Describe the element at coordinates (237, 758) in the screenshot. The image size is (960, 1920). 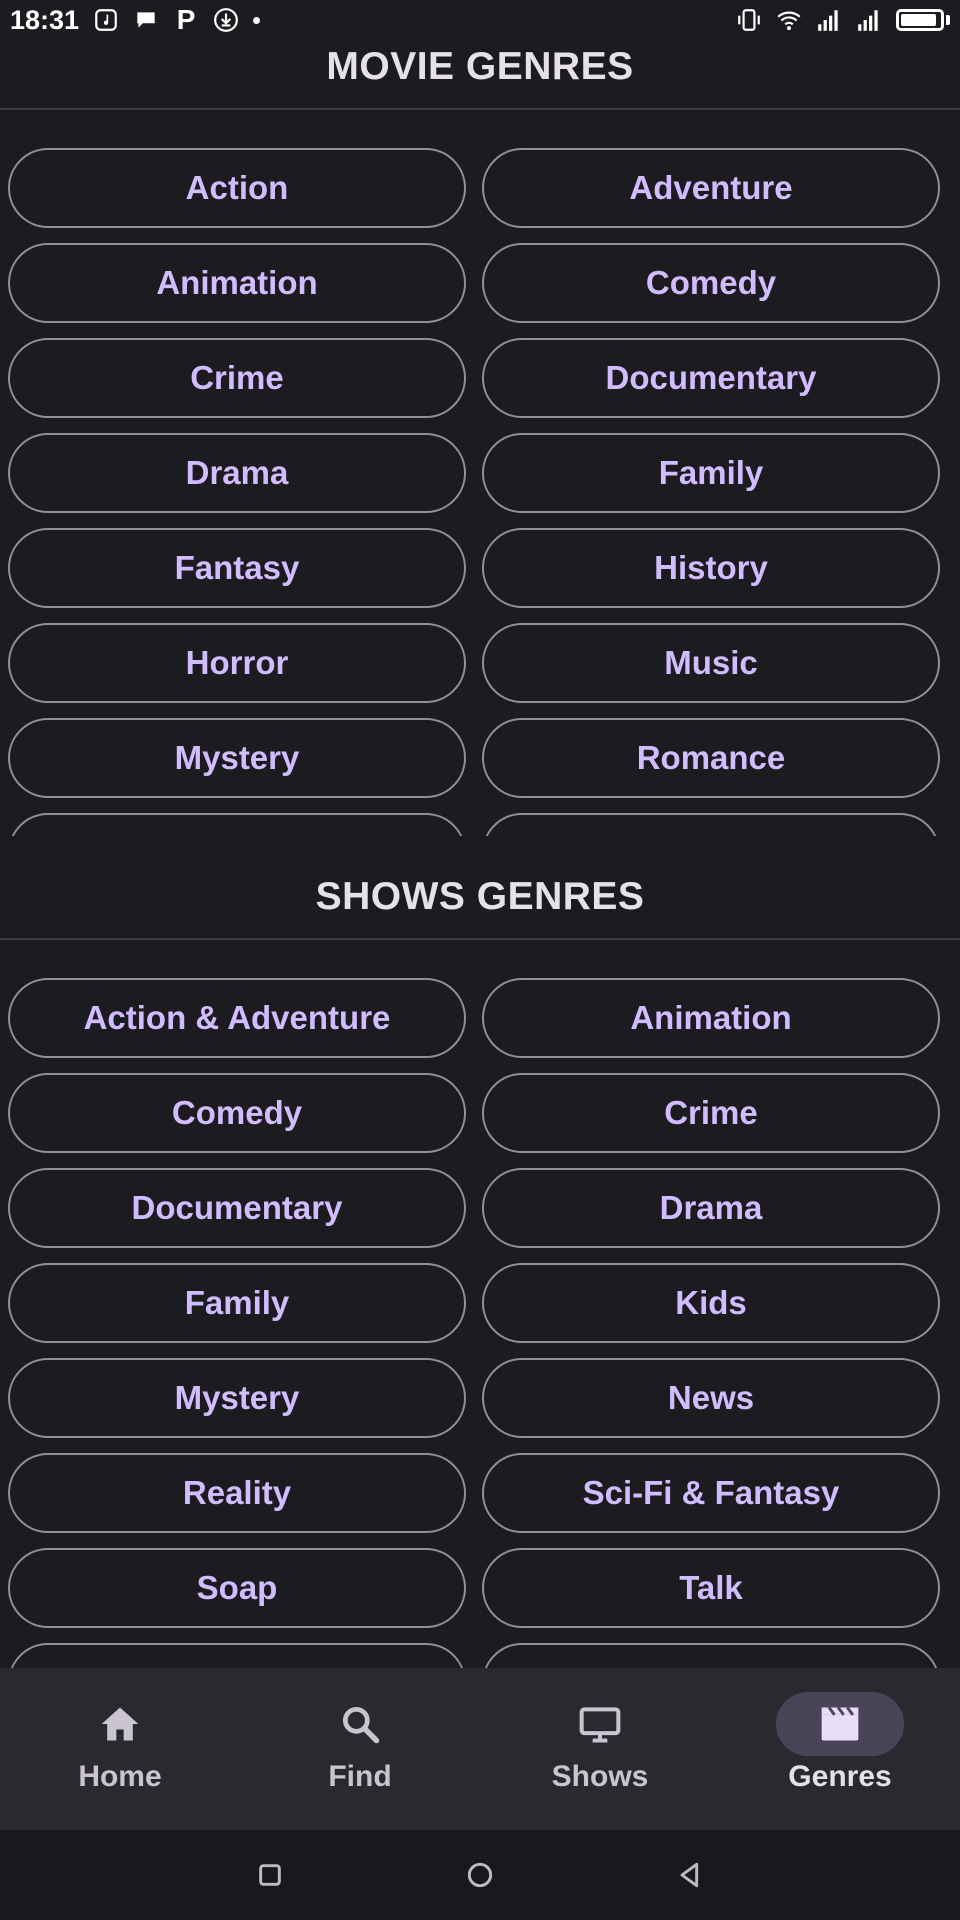
I see `movie-genre-chip-mystery: Mystery` at that location.